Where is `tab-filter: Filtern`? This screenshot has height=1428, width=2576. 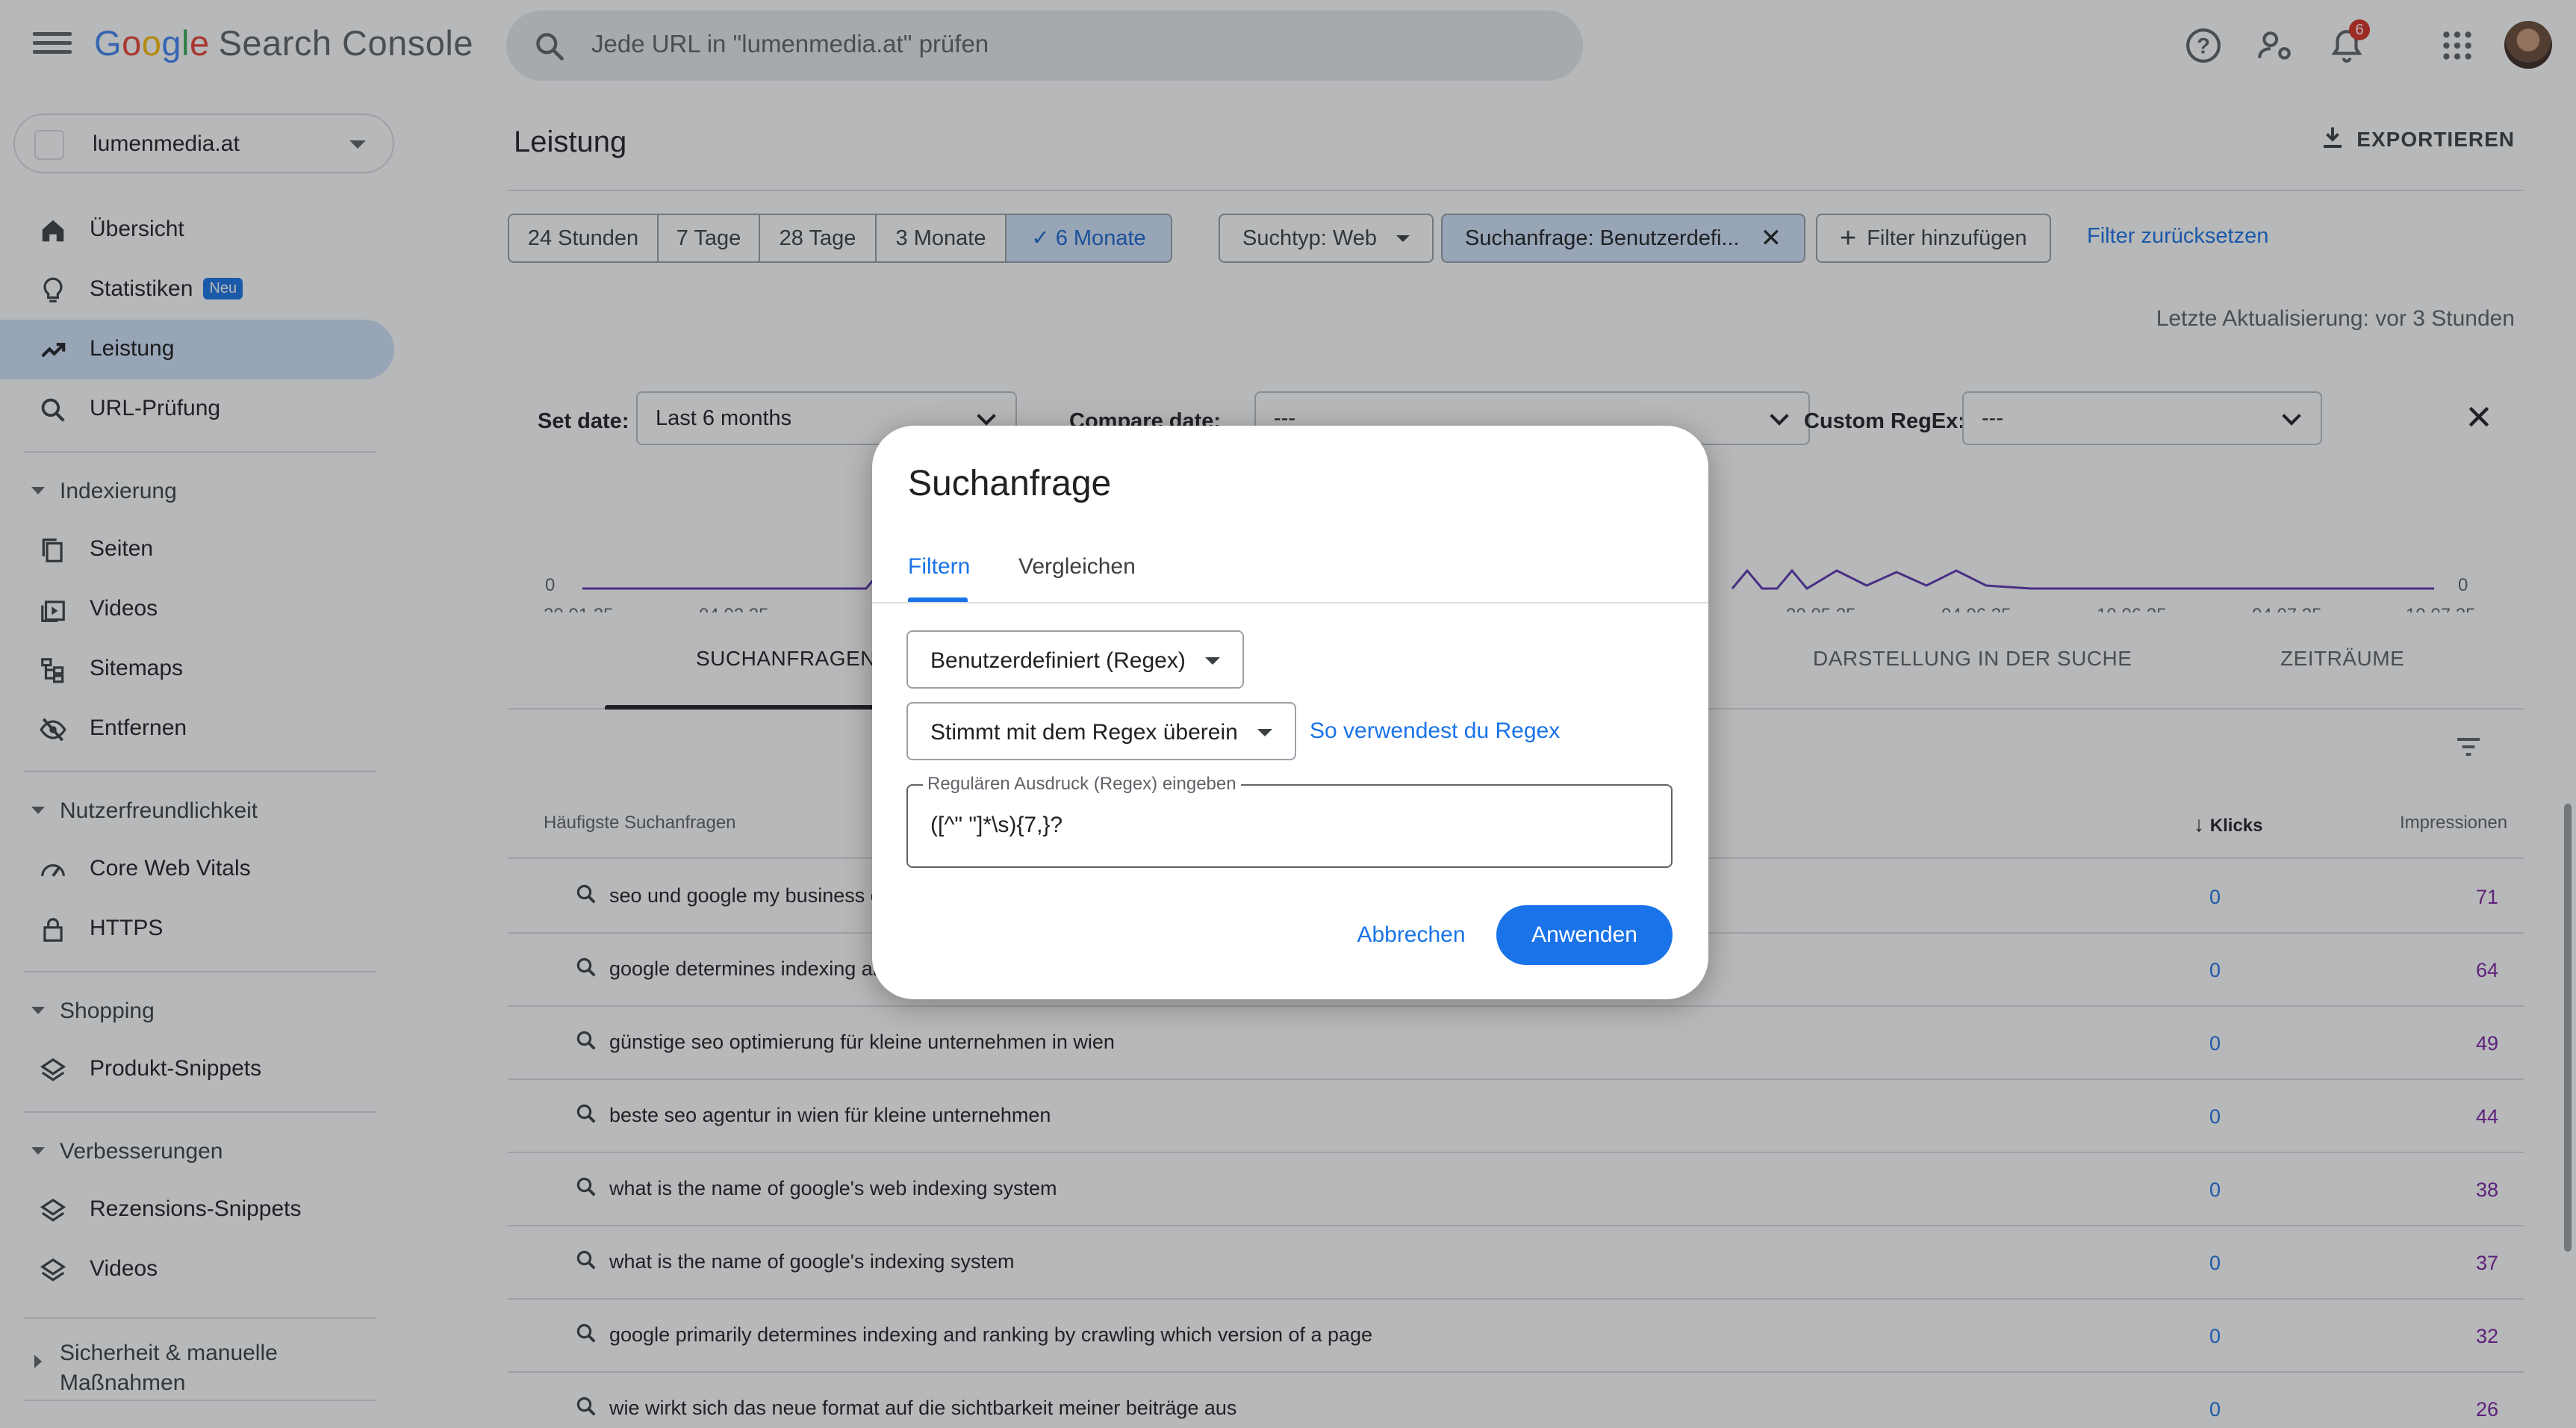
tab-filter: Filtern is located at coordinates (939, 567).